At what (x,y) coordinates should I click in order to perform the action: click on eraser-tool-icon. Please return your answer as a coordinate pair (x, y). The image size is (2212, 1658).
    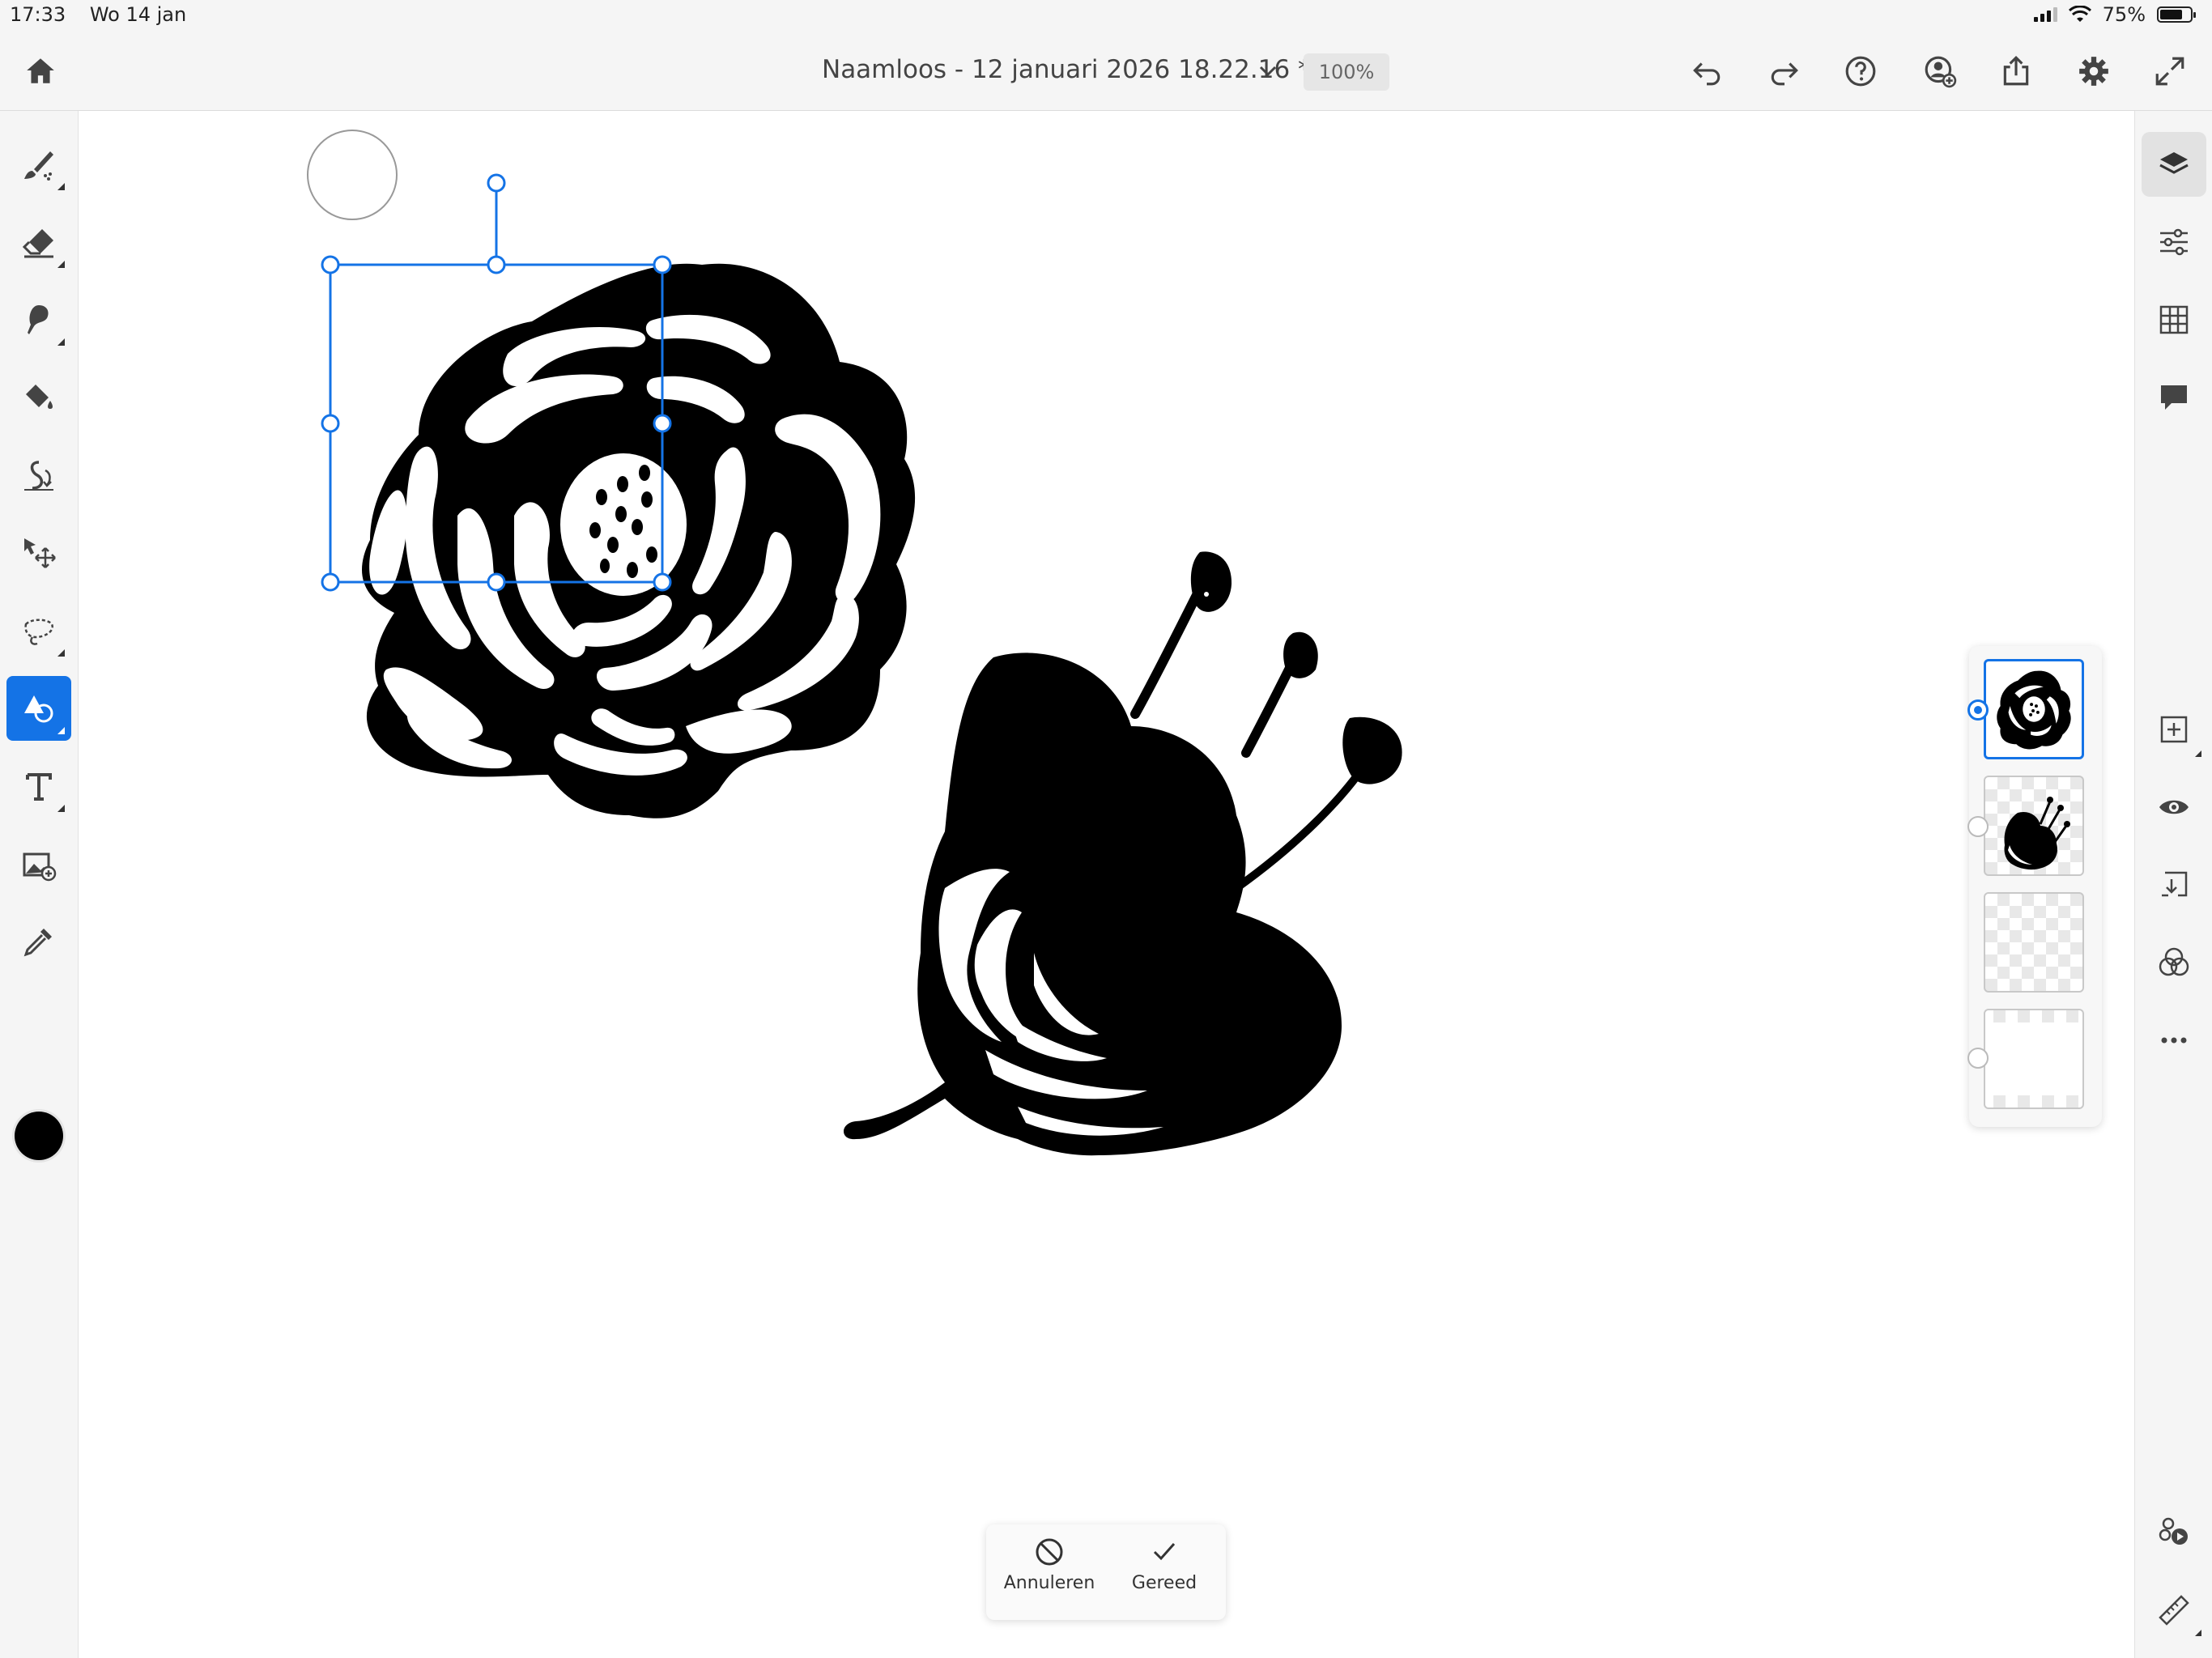
    Looking at the image, I should click on (38, 242).